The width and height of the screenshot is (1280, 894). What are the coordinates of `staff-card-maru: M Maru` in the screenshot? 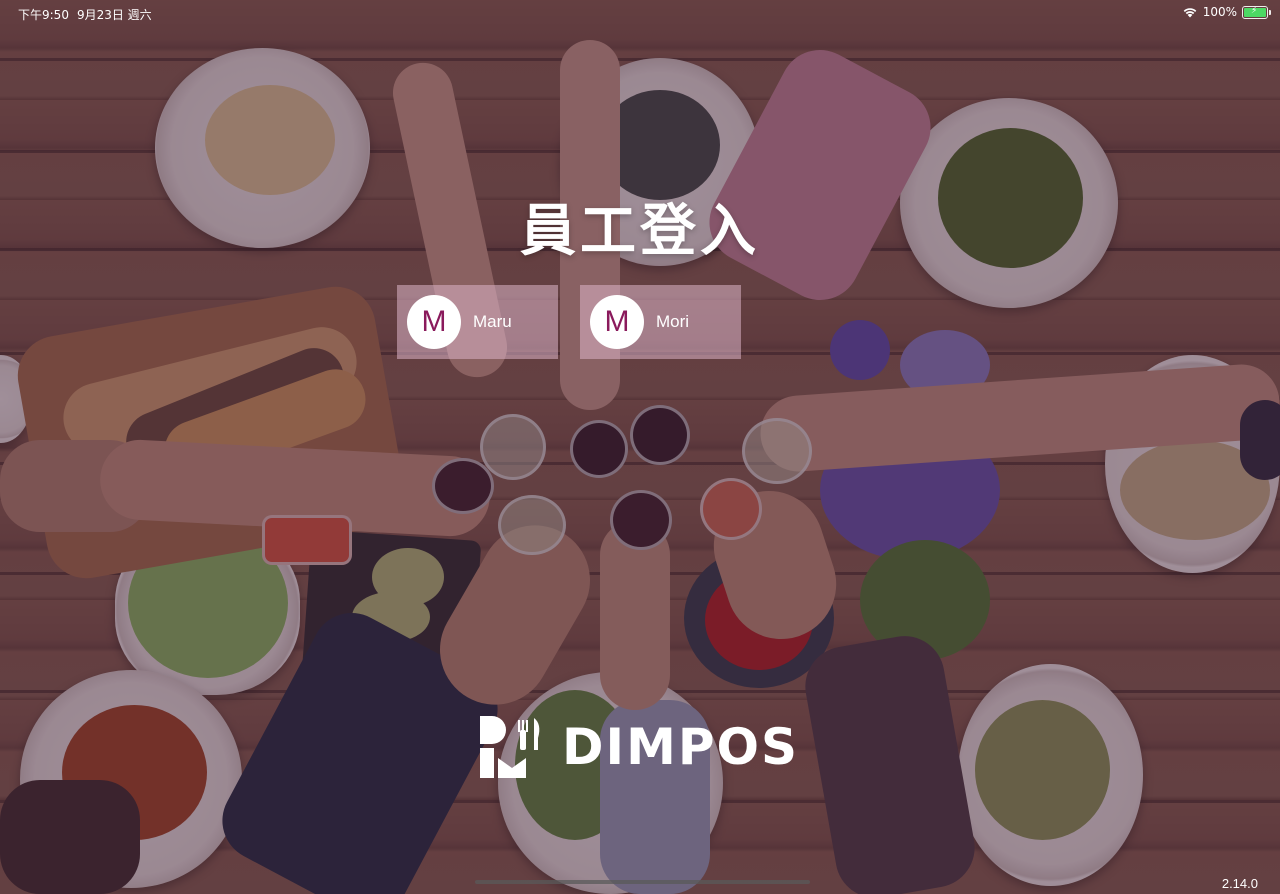 It's located at (477, 322).